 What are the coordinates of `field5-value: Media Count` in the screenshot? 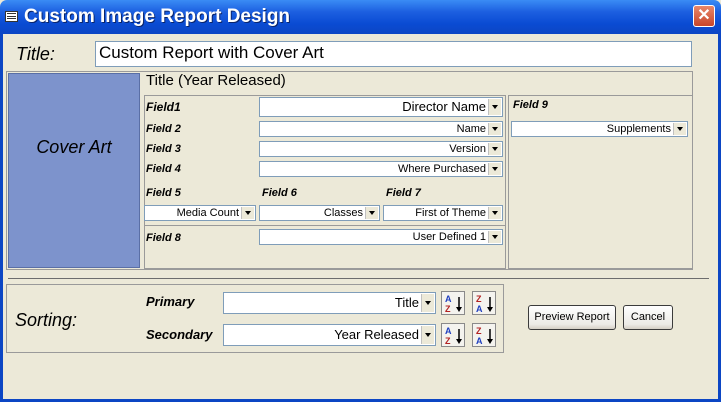 It's located at (207, 213).